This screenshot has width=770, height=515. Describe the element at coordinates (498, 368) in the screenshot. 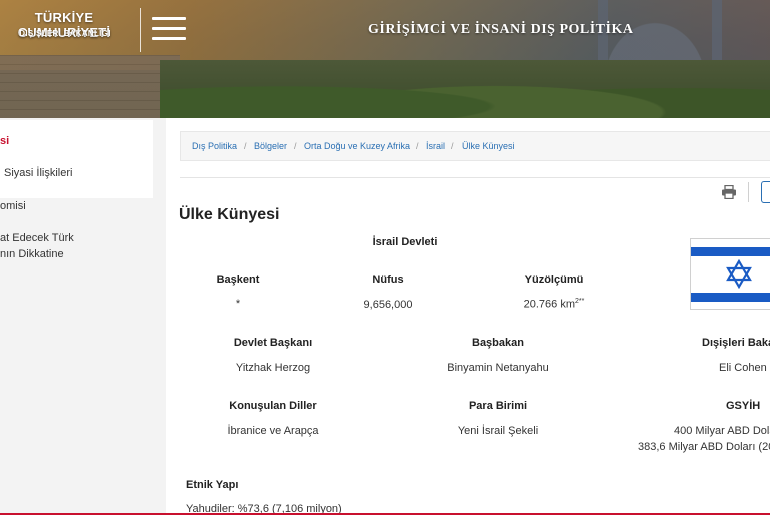

I see `prime-minister-value: Binyamin Netanyahu` at that location.